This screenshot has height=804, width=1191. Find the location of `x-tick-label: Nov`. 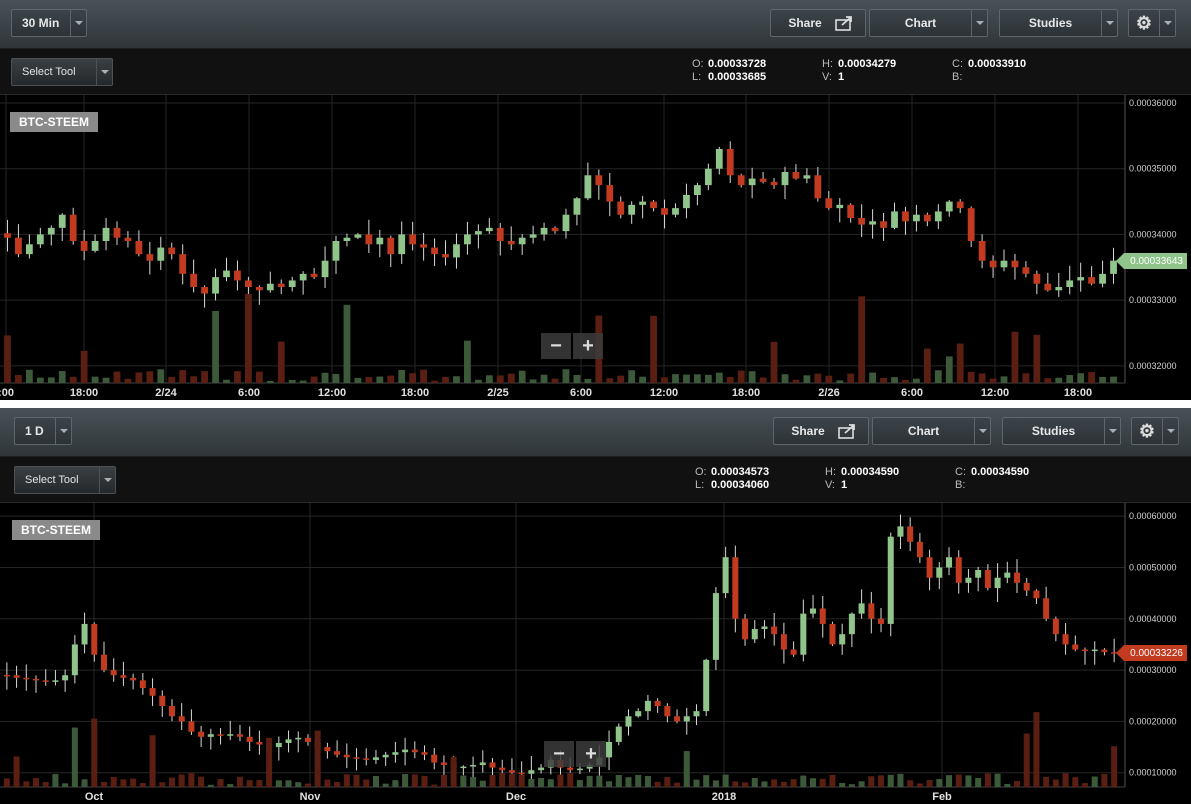

x-tick-label: Nov is located at coordinates (311, 797).